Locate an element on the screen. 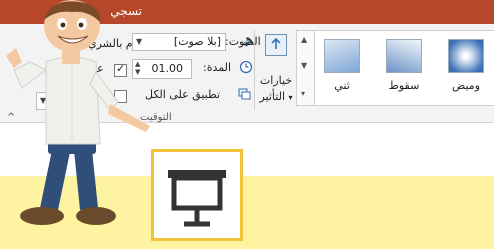 The width and height of the screenshot is (494, 249). more-icon: ▾ is located at coordinates (303, 93).